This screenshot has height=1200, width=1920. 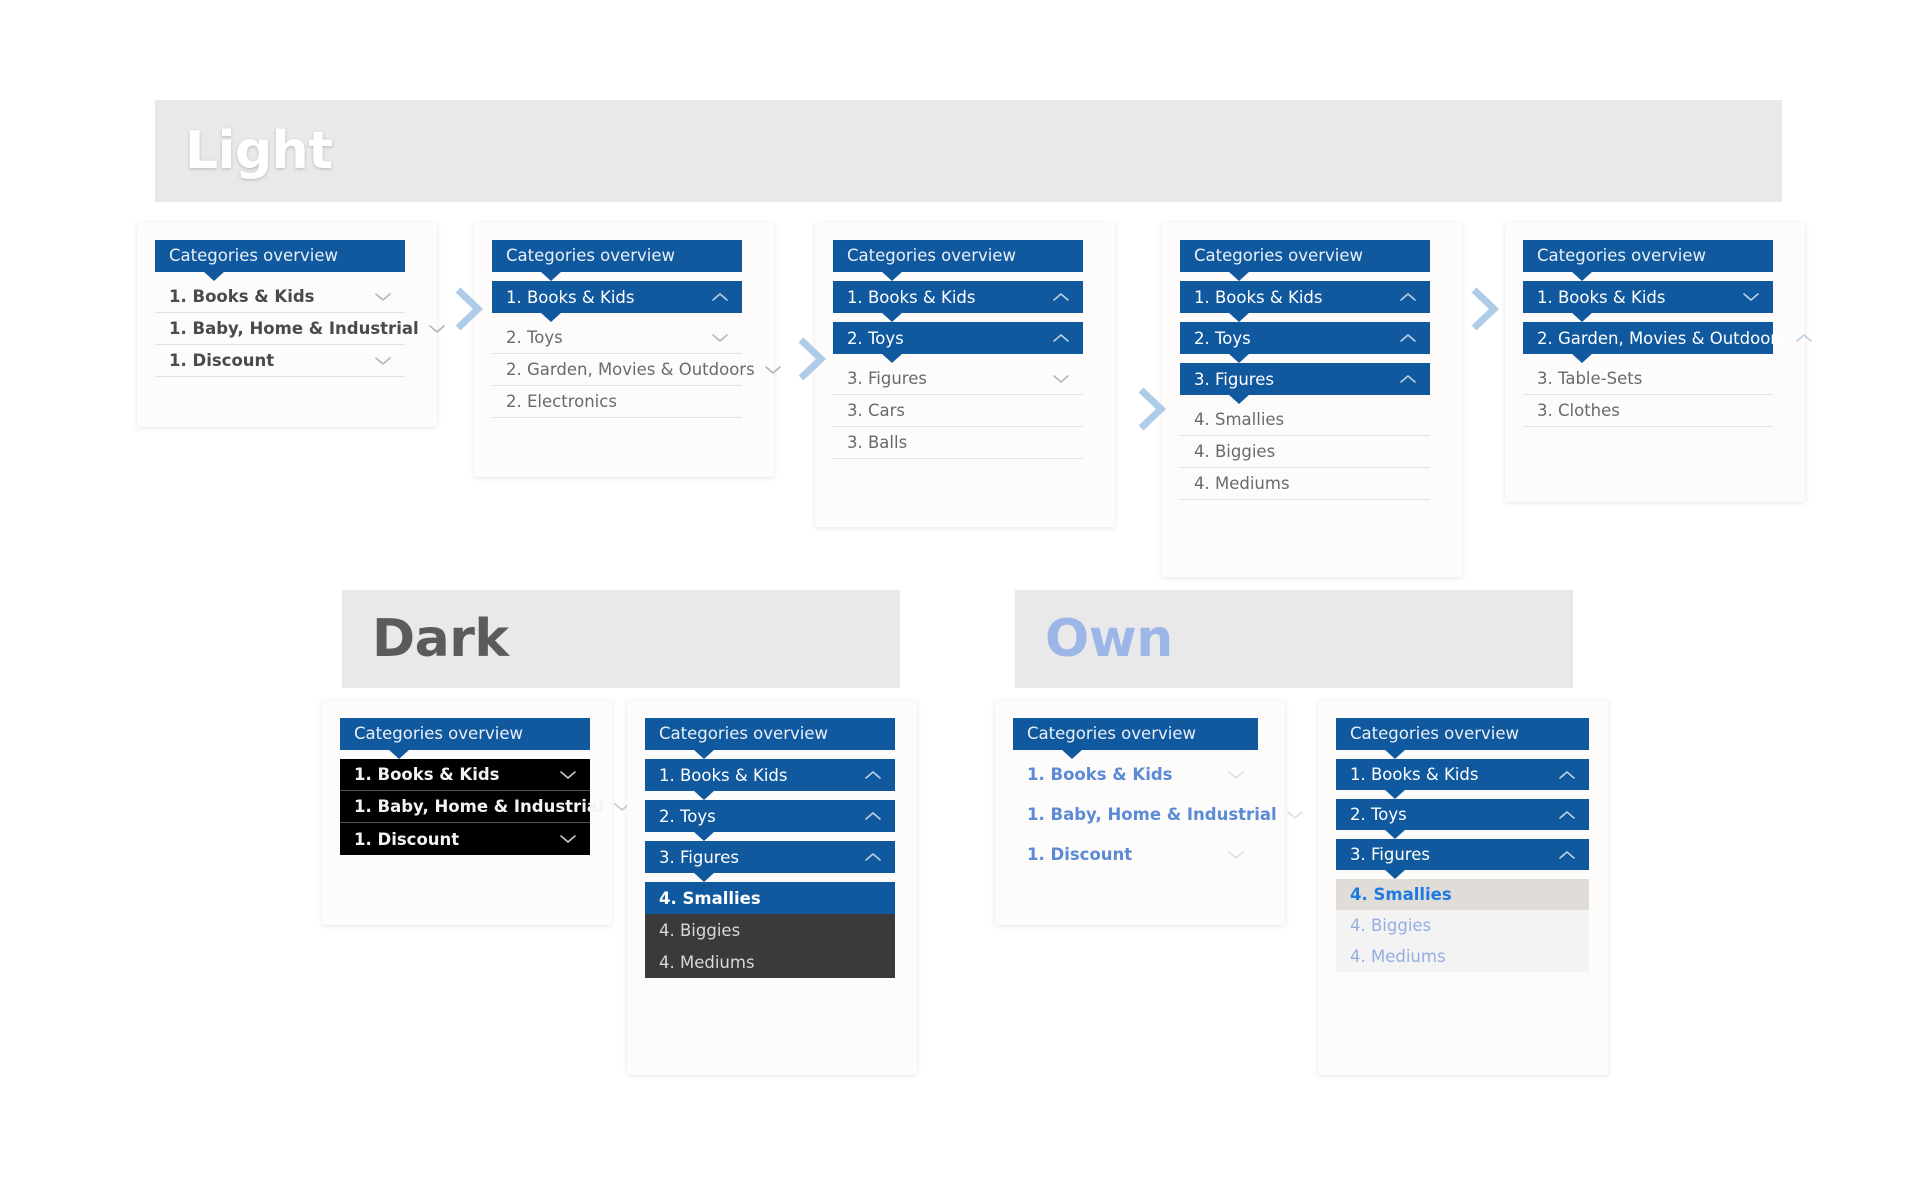 I want to click on menu-item: 3. Cars, so click(x=958, y=411).